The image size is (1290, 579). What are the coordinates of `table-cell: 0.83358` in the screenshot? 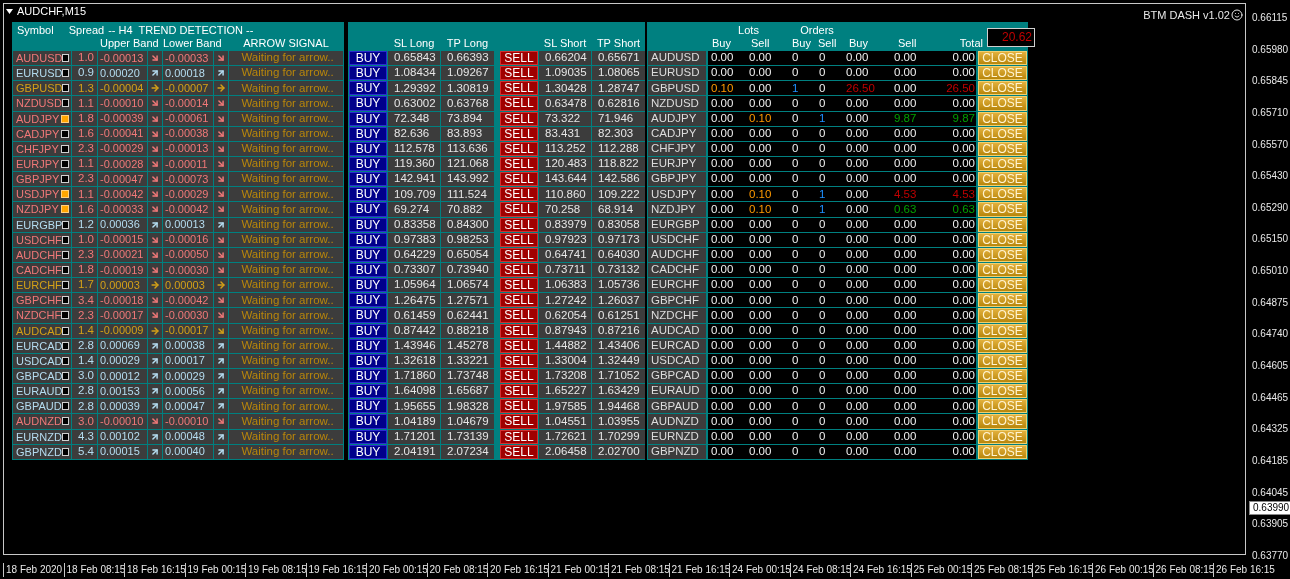 It's located at (414, 224).